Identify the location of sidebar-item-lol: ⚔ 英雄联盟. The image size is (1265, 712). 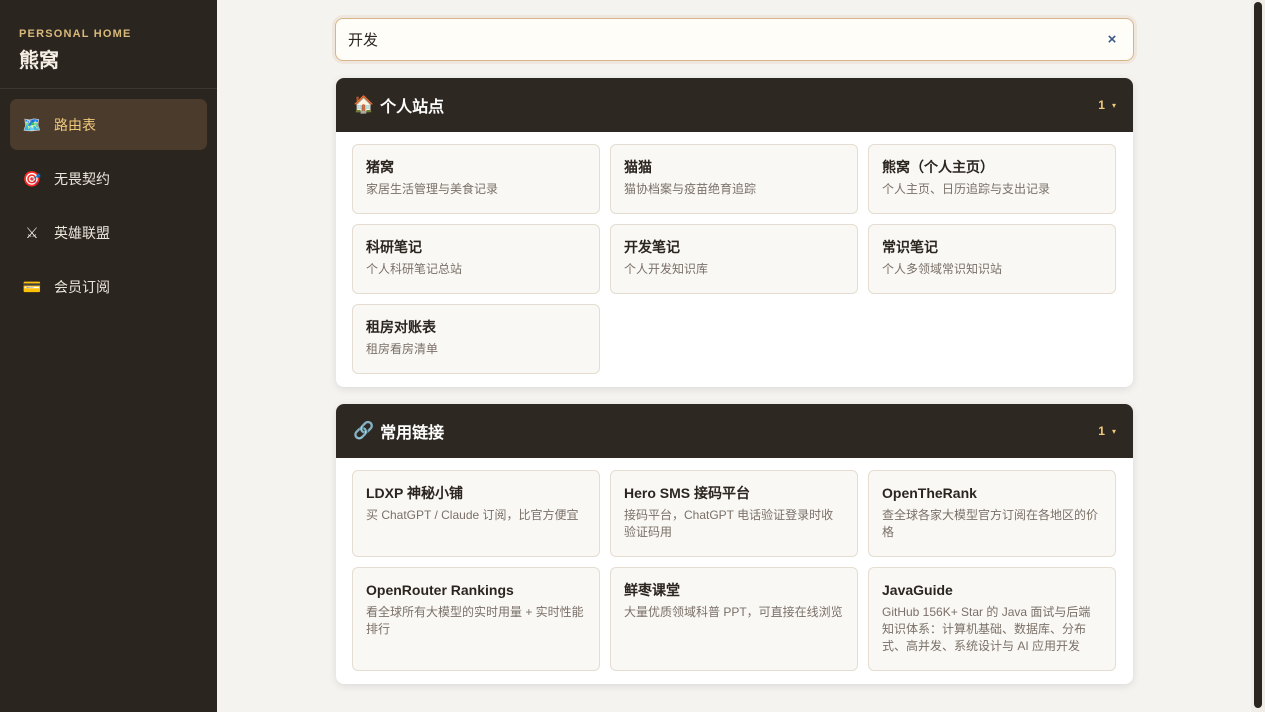
(108, 232).